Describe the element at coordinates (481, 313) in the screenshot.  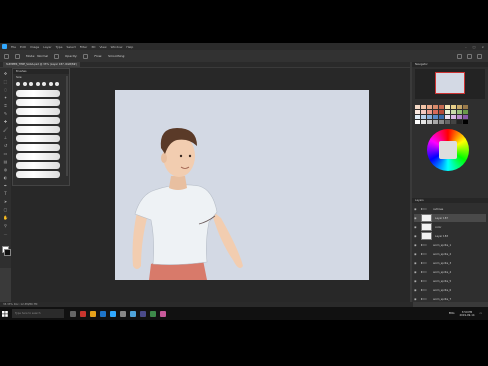
I see `notifications-icon: ▭` at that location.